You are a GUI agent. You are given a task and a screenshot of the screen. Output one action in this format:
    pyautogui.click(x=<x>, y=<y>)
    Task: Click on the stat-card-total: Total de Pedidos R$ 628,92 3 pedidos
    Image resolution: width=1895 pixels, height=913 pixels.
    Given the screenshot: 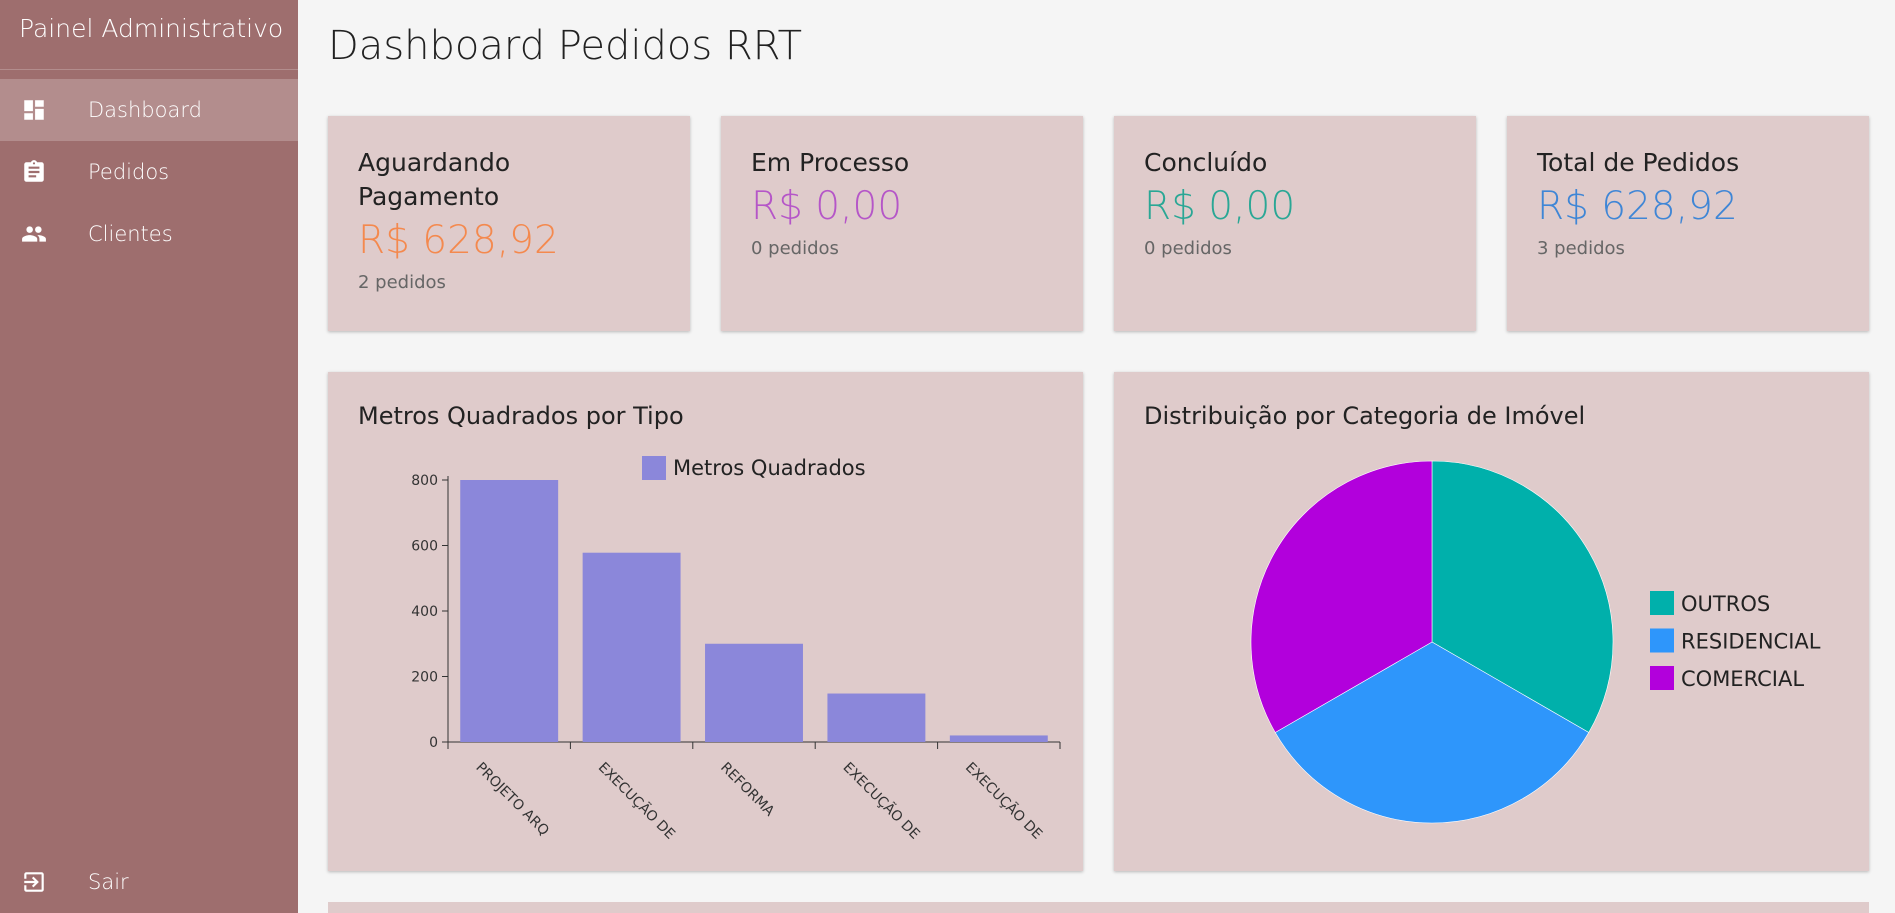 What is the action you would take?
    pyautogui.click(x=1688, y=223)
    